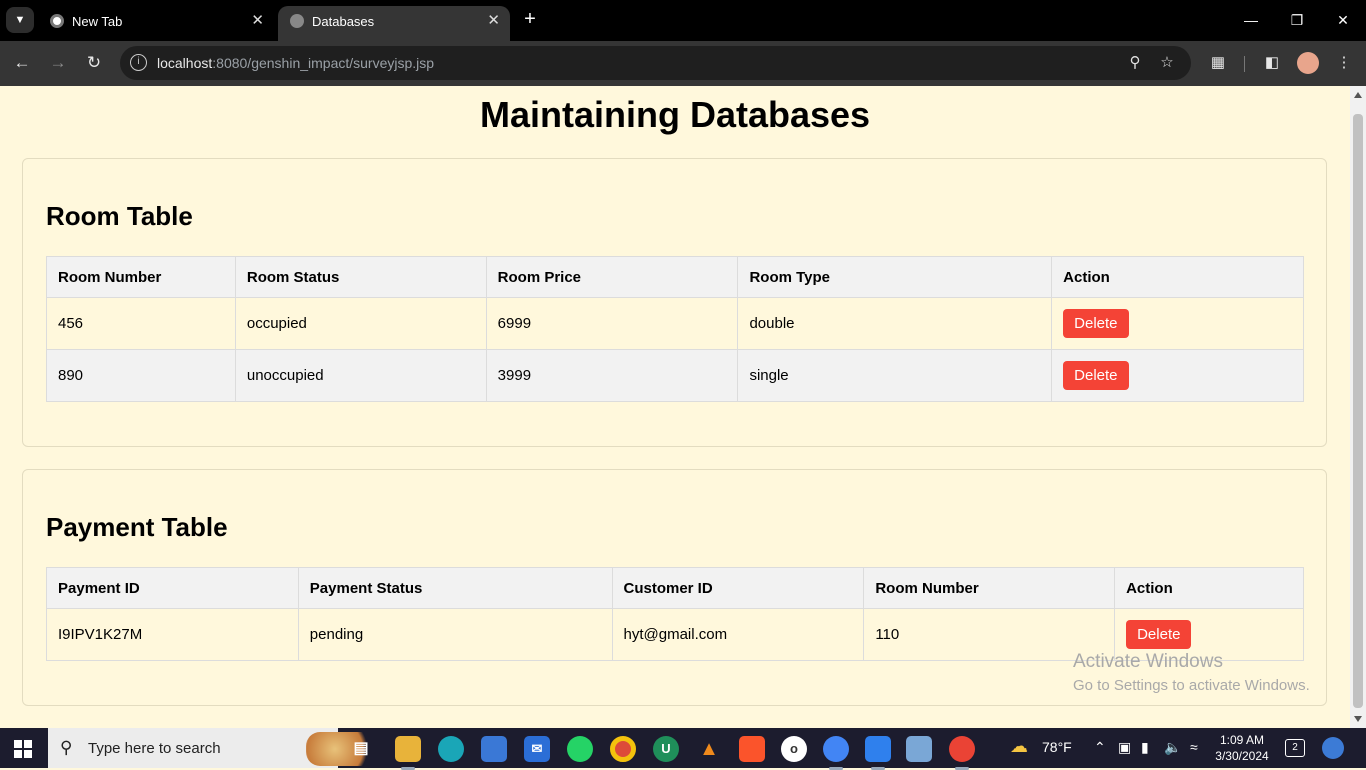 This screenshot has height=770, width=1366. Describe the element at coordinates (738, 588) in the screenshot. I see `column-header: Customer ID` at that location.